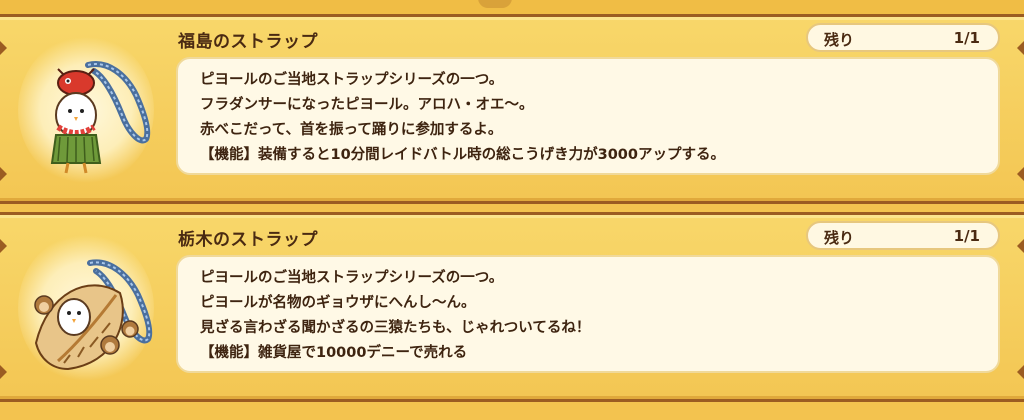 The height and width of the screenshot is (420, 1024). Describe the element at coordinates (462, 155) in the screenshot. I see `description-line: 【機能】装備すると10分間レイドバトル時の総こうげき力が3000アップする。` at that location.